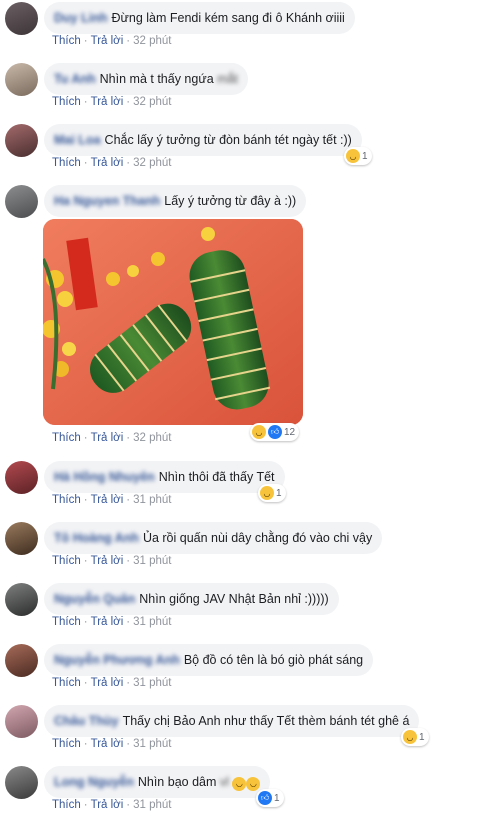  I want to click on commenter-name: Nguyễn Phương Anh, so click(117, 660).